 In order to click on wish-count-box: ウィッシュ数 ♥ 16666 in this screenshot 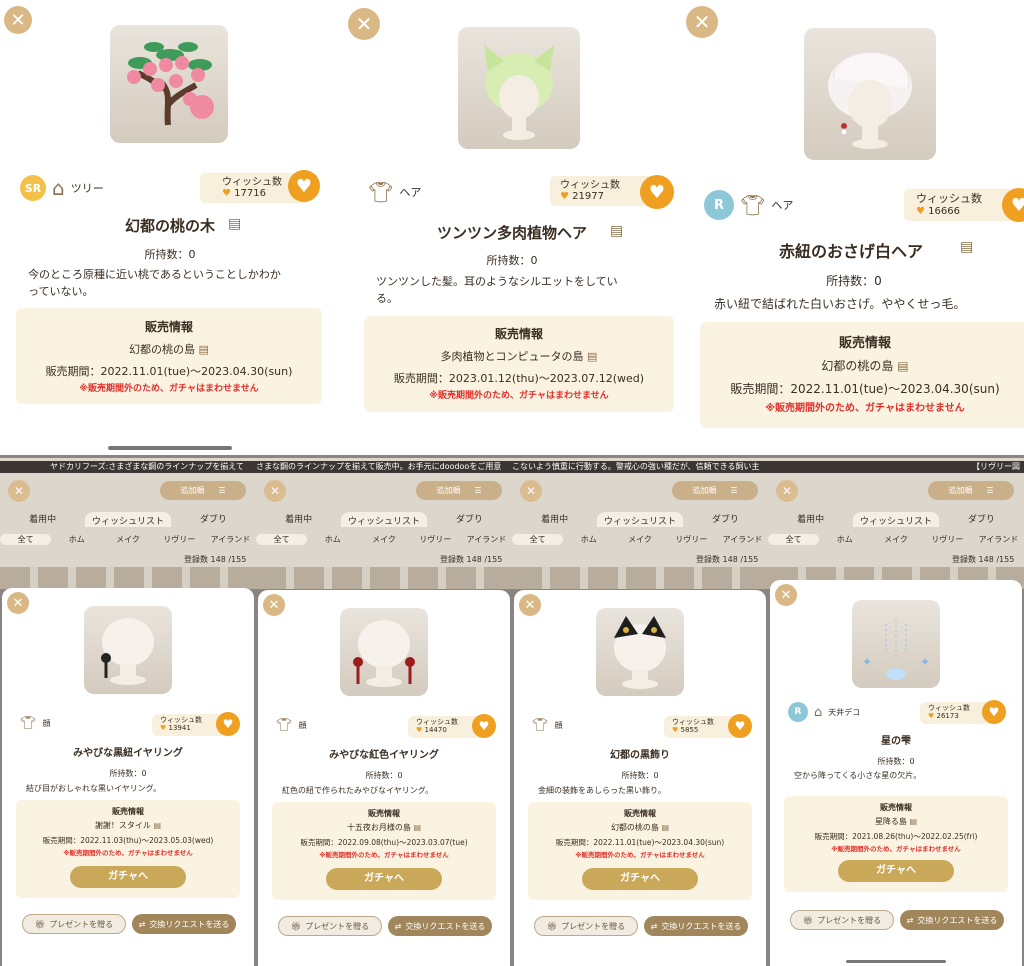, I will do `click(959, 205)`.